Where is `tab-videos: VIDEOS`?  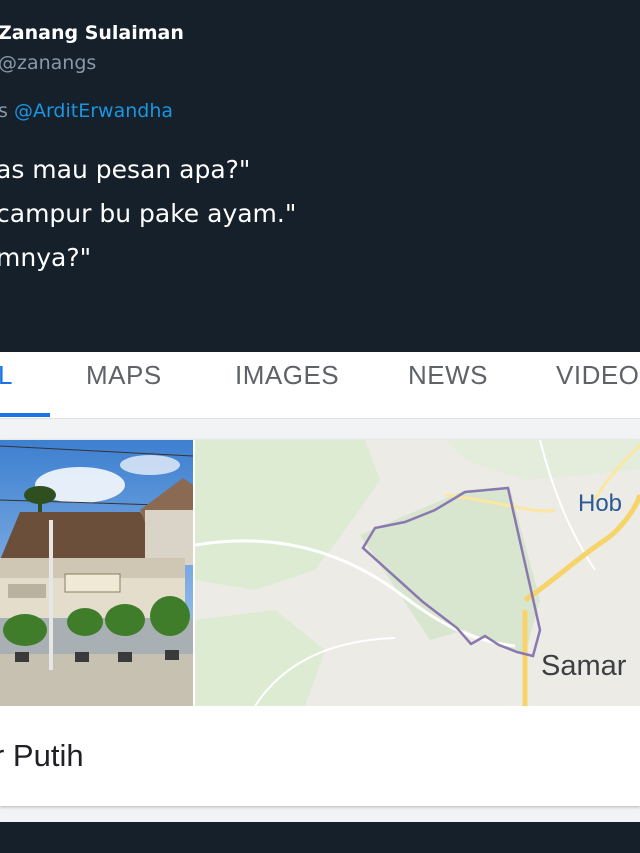
tab-videos: VIDEOS is located at coordinates (598, 375).